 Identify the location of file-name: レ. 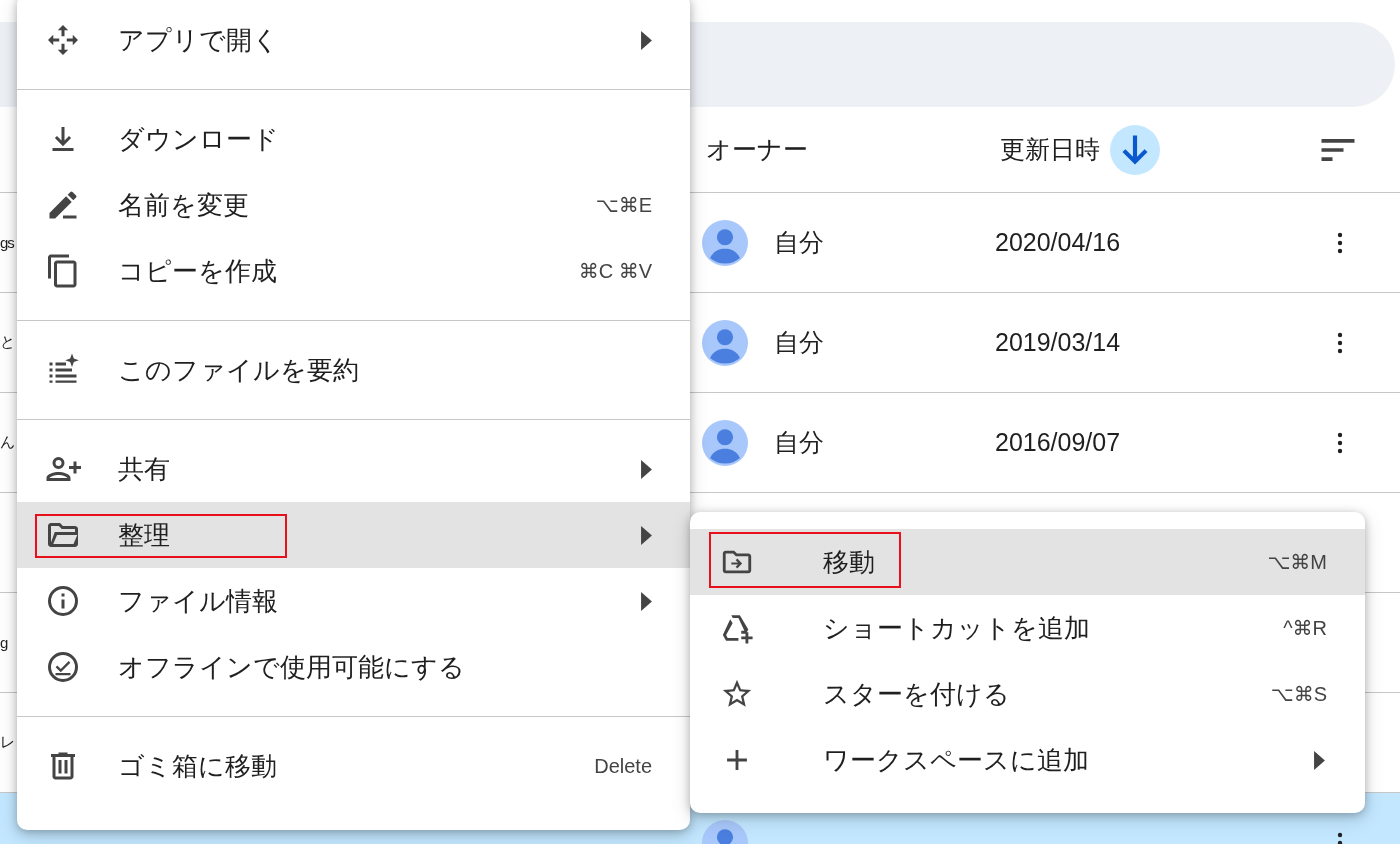
(7, 741).